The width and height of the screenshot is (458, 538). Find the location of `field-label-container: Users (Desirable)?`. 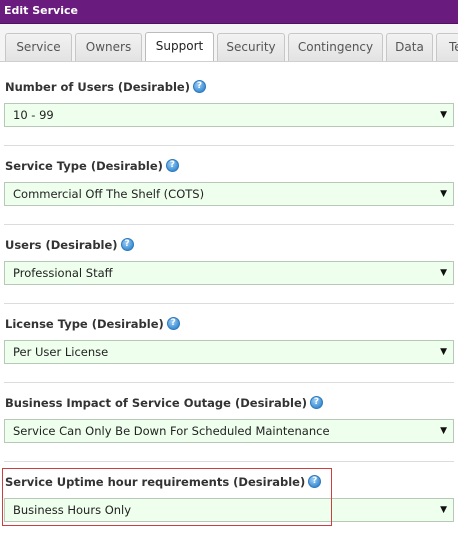

field-label-container: Users (Desirable)? is located at coordinates (69, 245).